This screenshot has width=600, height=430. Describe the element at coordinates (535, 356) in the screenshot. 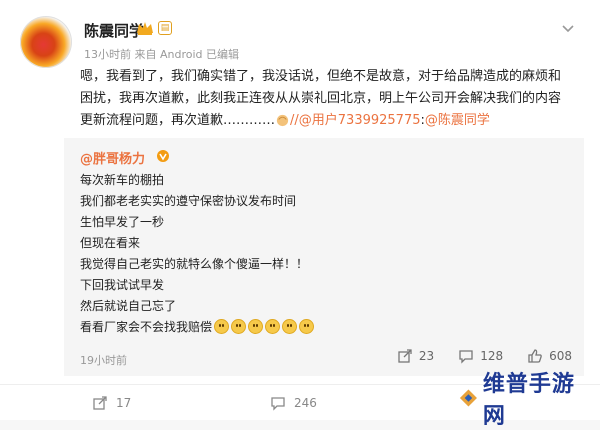

I see `thumbs-up-icon` at that location.